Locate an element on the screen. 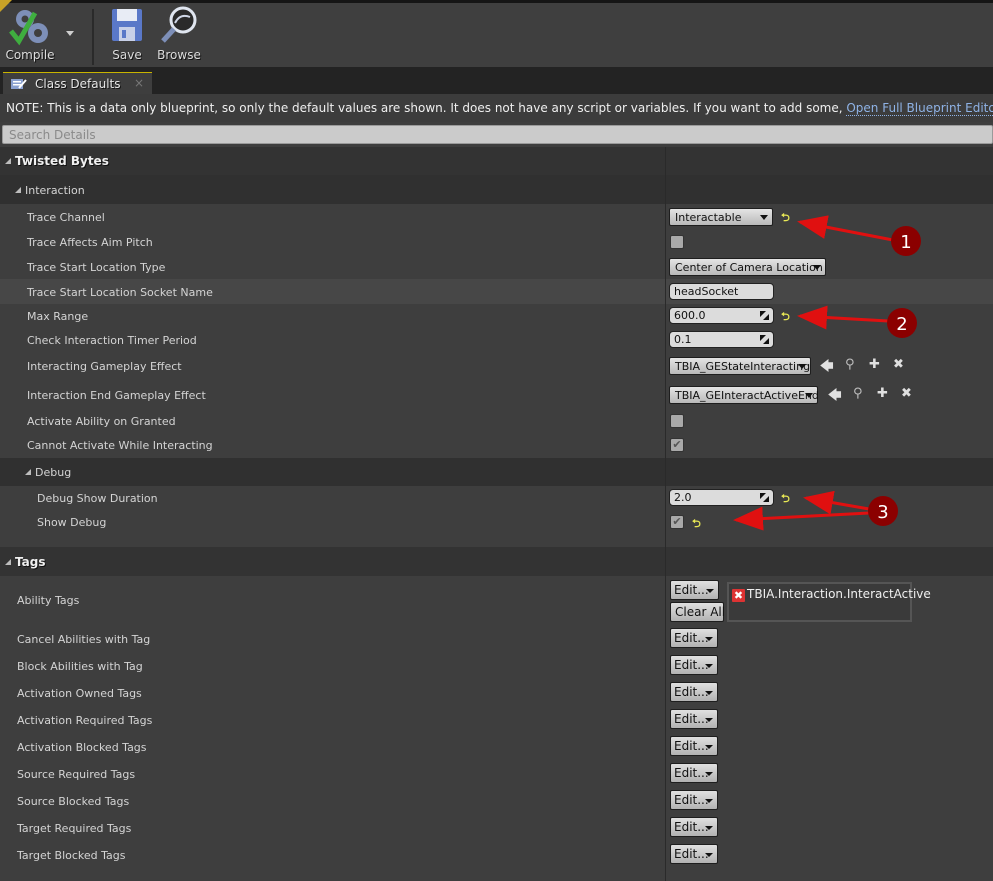 This screenshot has width=993, height=881. activate-on-granted-checkbox is located at coordinates (677, 421).